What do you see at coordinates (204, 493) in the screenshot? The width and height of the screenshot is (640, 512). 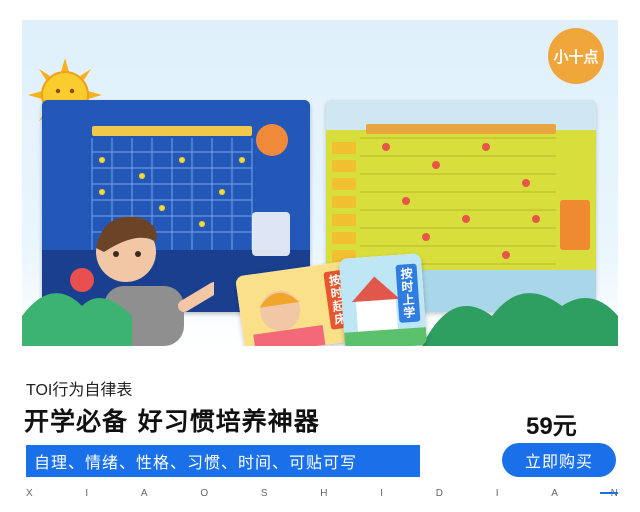 I see `footer-letter: O` at bounding box center [204, 493].